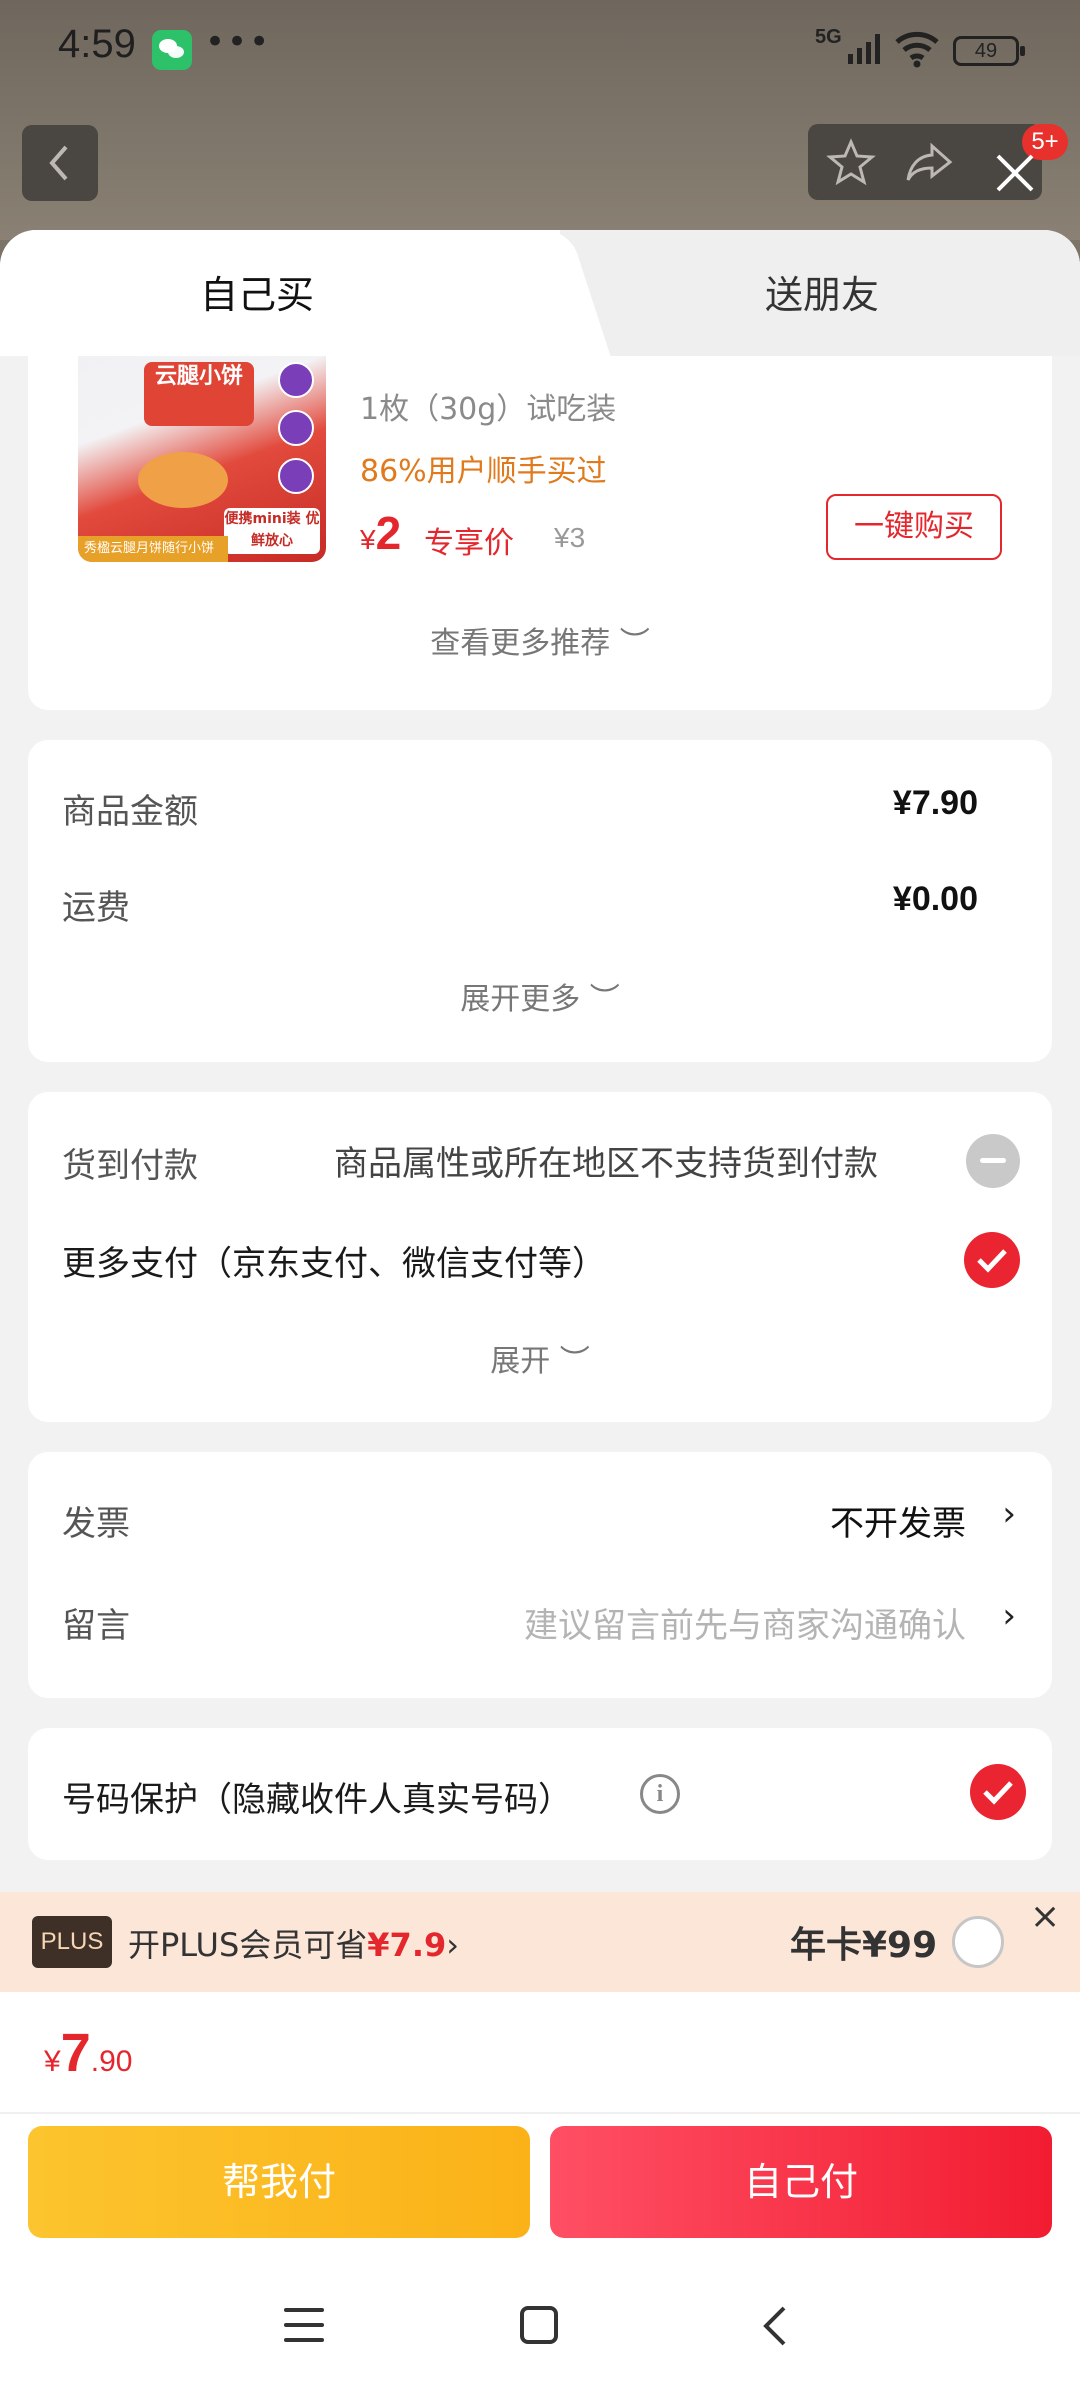  Describe the element at coordinates (96, 908) in the screenshot. I see `shipping-label: 运费` at that location.